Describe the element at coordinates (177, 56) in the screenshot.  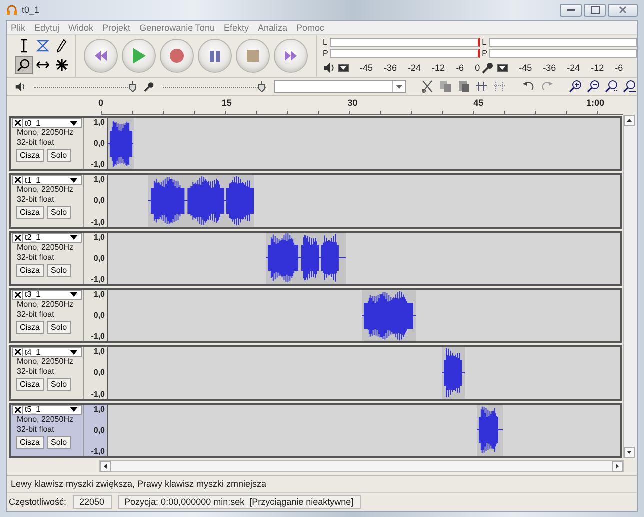
I see `record-button` at that location.